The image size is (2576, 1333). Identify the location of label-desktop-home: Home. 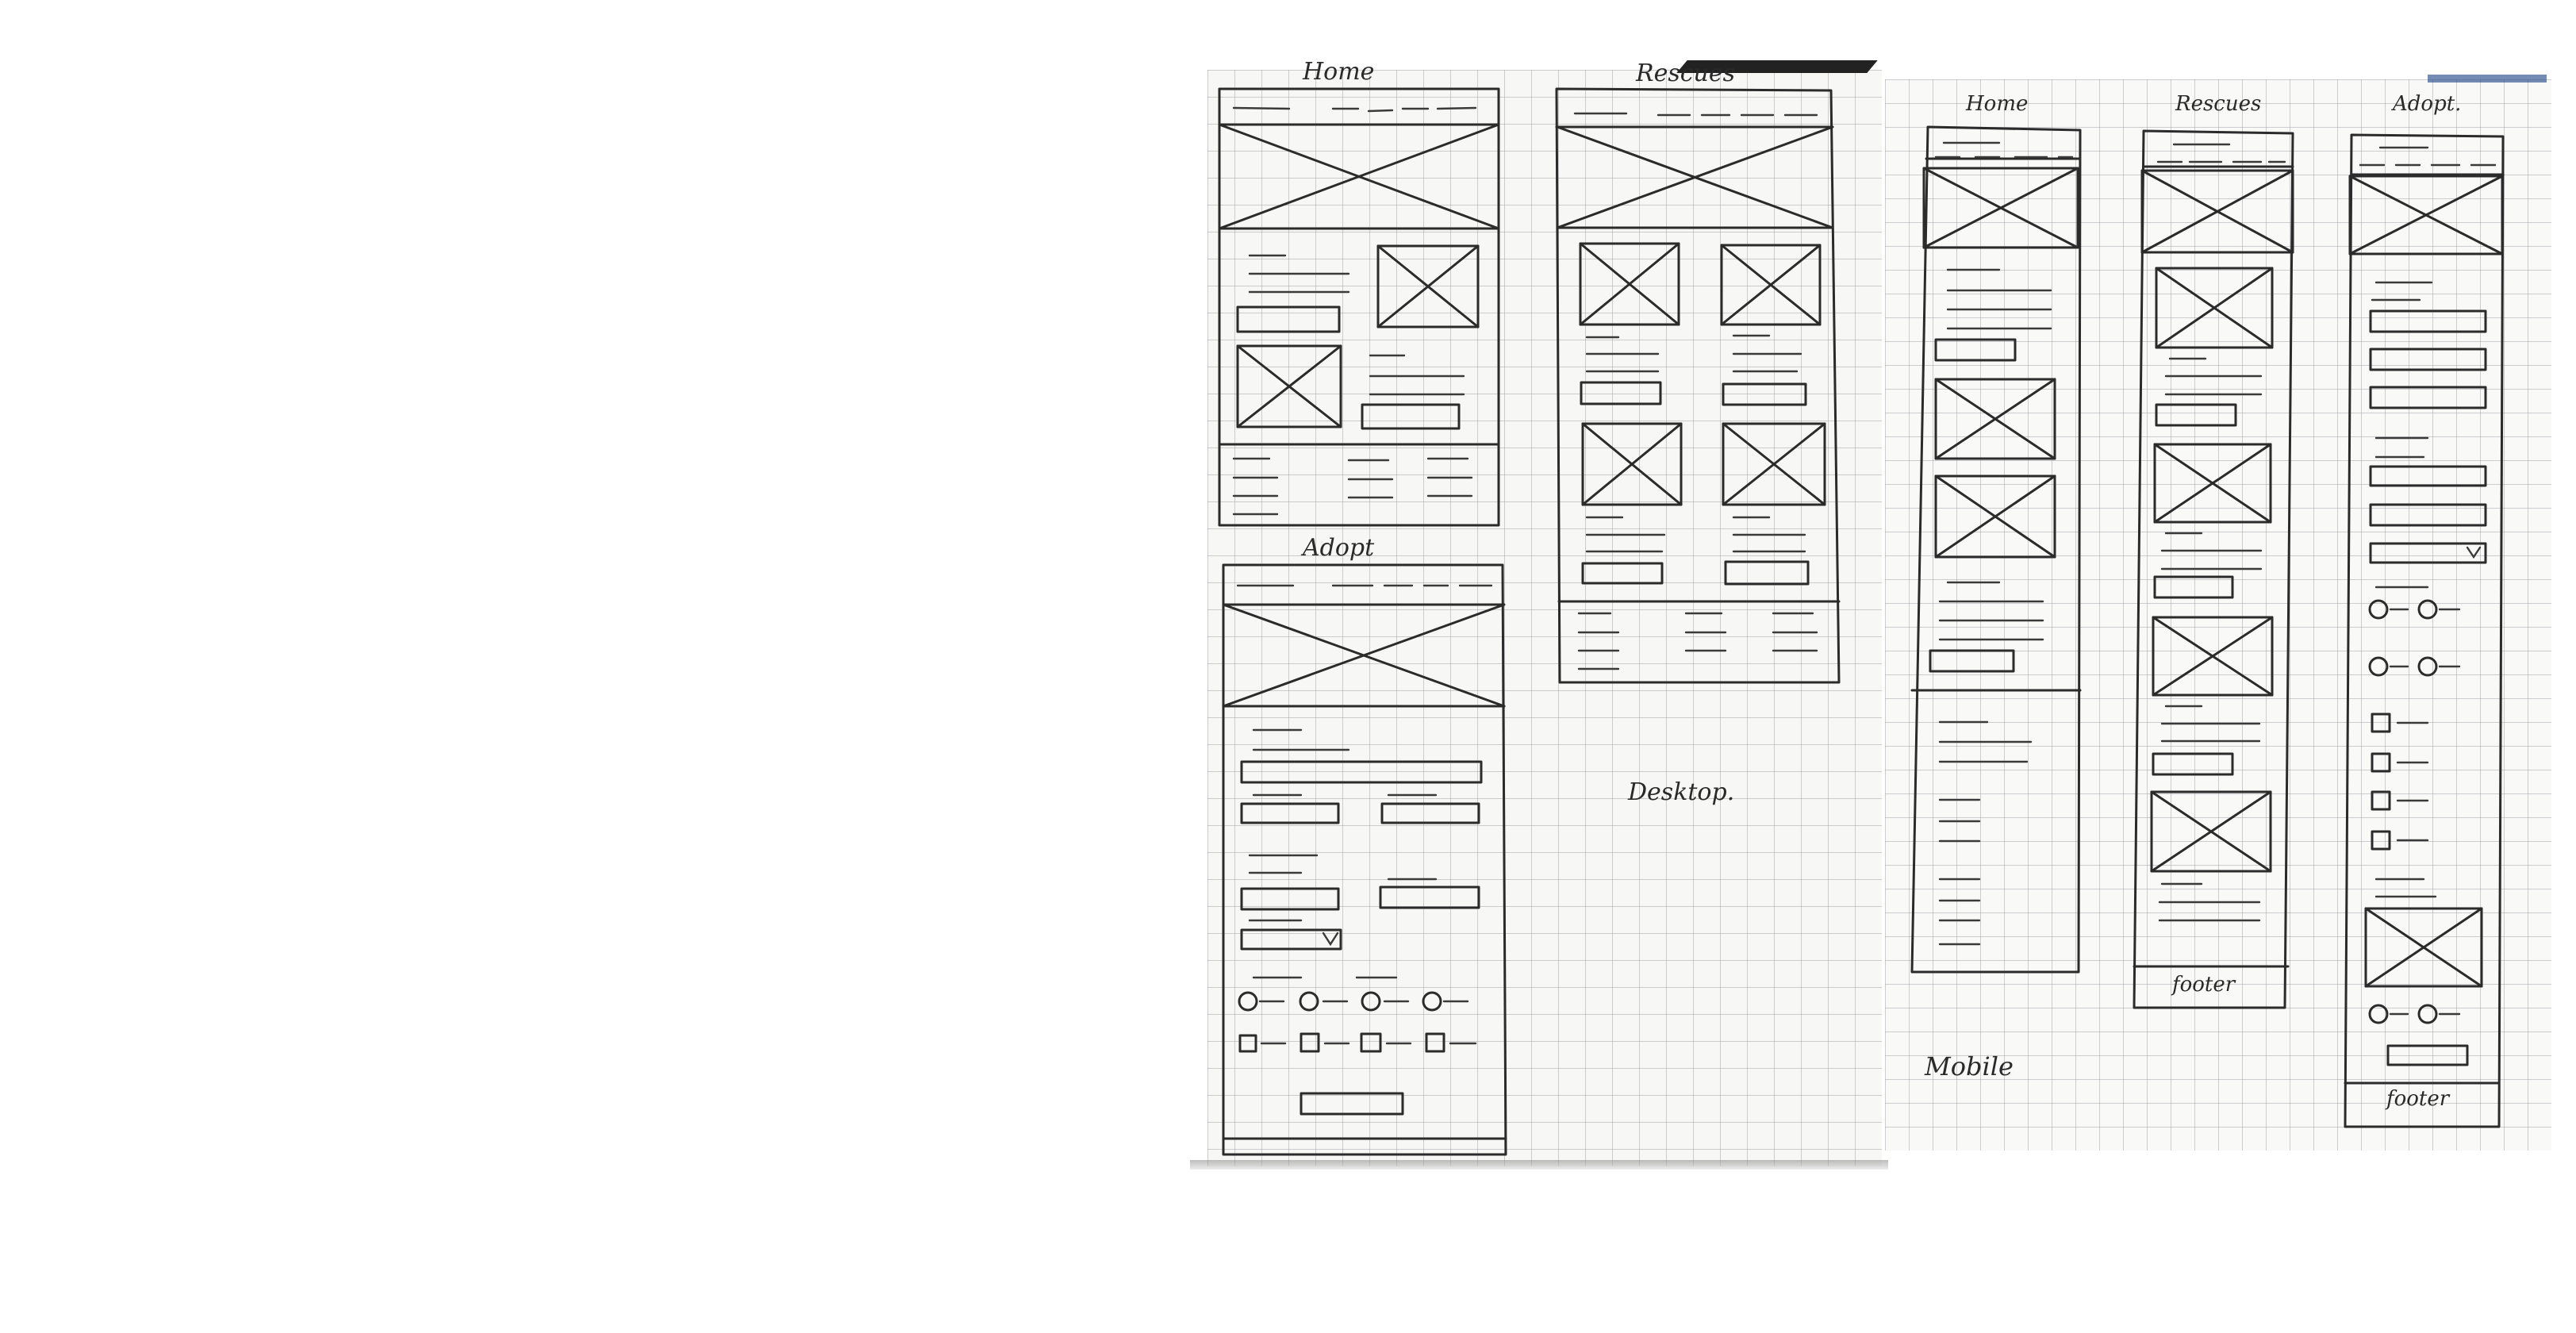
(1339, 72).